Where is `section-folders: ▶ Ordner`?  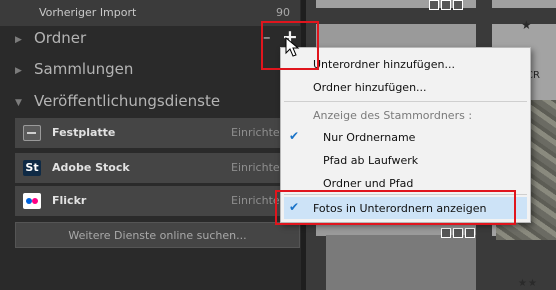
section-folders: ▶ Ordner is located at coordinates (150, 40).